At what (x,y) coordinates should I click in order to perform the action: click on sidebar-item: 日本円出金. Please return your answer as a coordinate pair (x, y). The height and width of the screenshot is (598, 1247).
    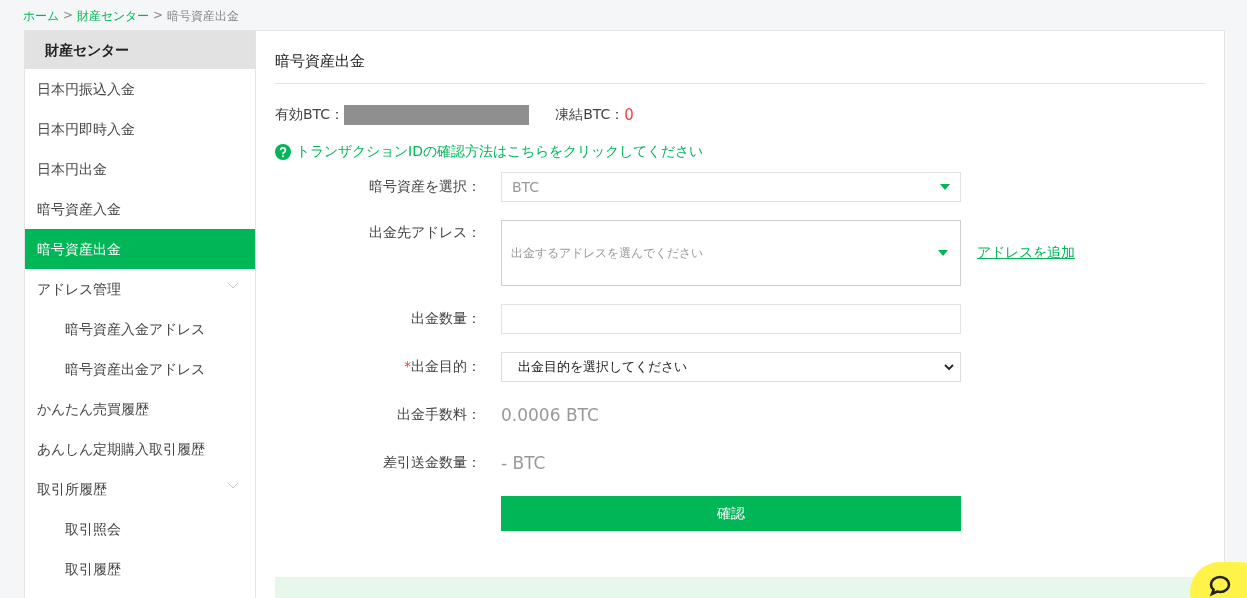
    Looking at the image, I should click on (140, 169).